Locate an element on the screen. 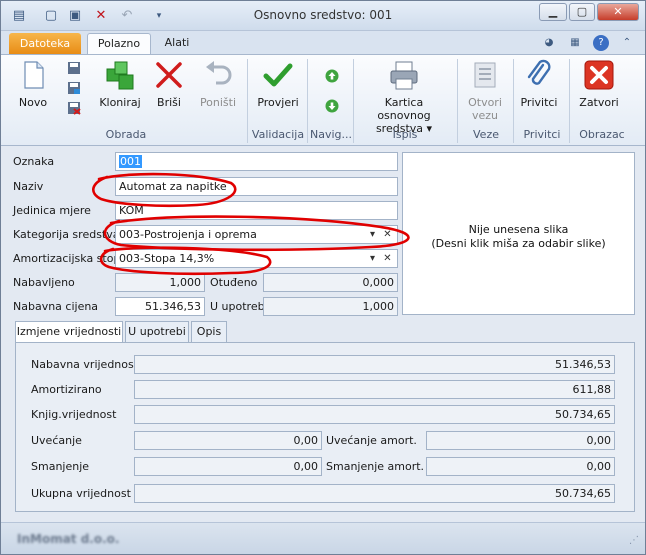  label-knjig-vrijednost: Knjig.vrijednost is located at coordinates (74, 414).